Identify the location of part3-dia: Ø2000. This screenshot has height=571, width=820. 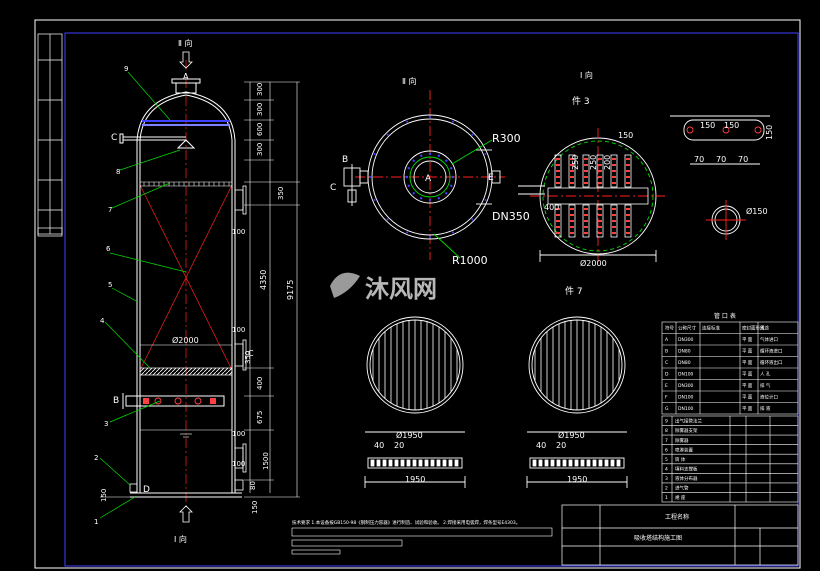
(593, 263).